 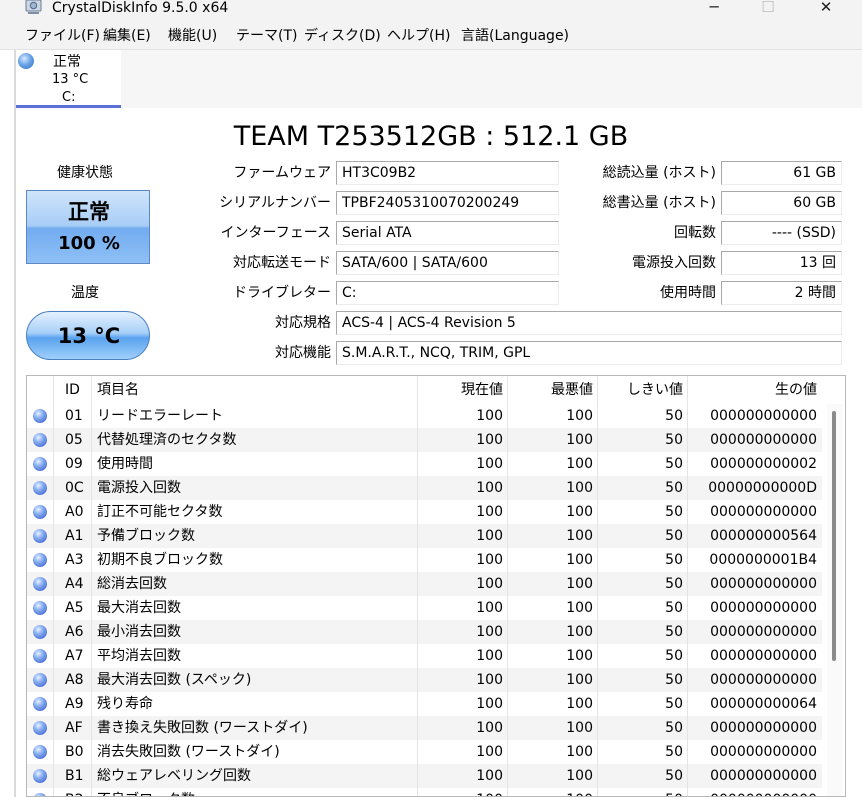 What do you see at coordinates (674, 263) in the screenshot?
I see `power-on-count-label: 電源投入回数` at bounding box center [674, 263].